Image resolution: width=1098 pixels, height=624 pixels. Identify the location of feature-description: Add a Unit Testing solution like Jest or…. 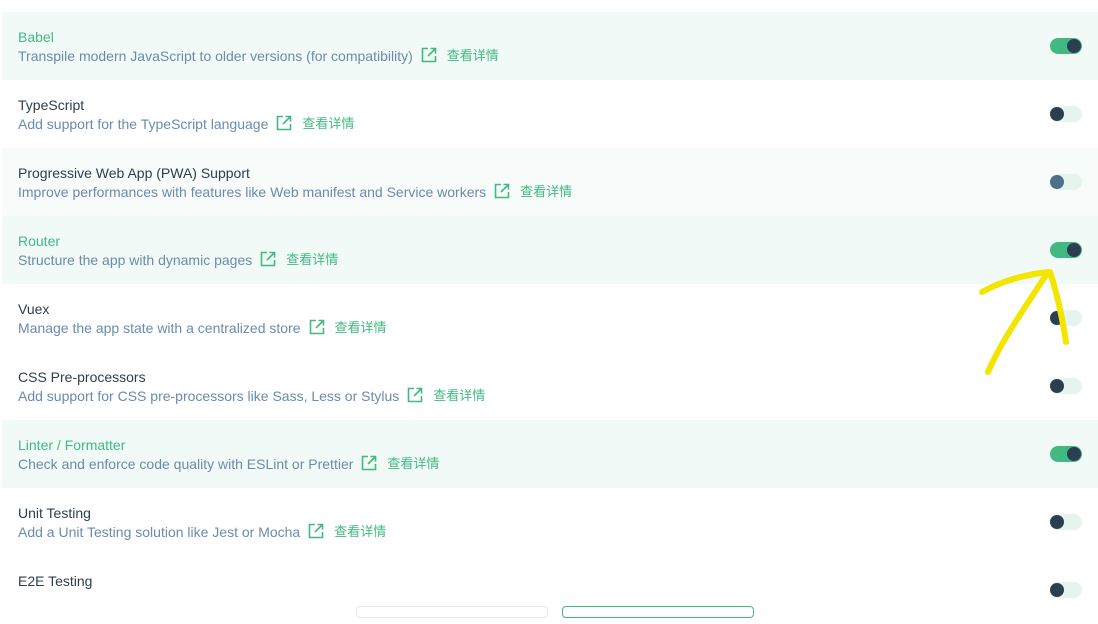
(159, 532).